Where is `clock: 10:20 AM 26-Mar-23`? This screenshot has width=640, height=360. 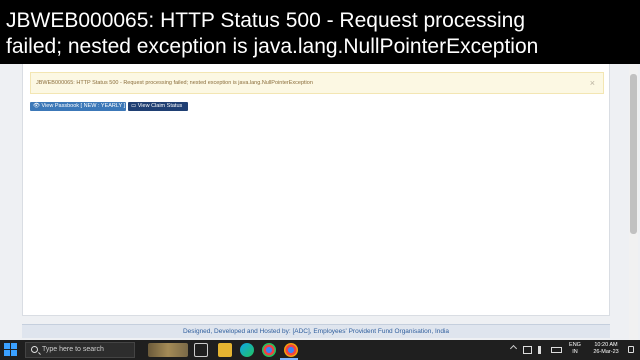
clock: 10:20 AM 26-Mar-23 is located at coordinates (606, 349).